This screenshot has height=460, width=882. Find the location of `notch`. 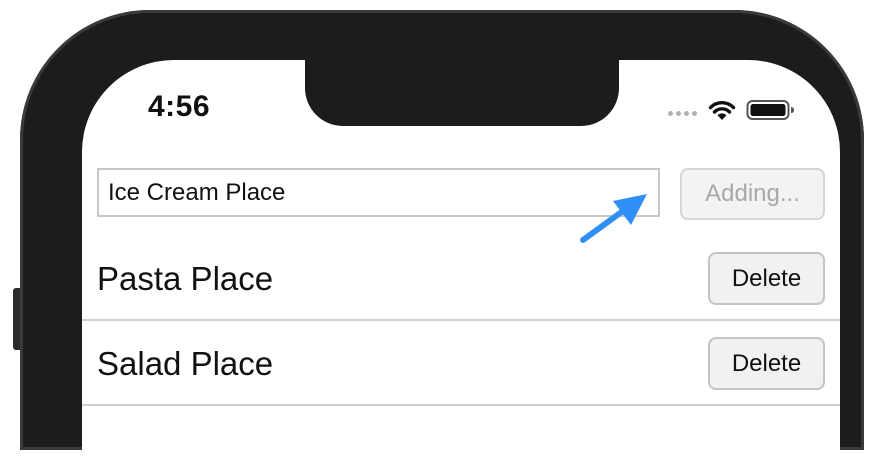

notch is located at coordinates (462, 93).